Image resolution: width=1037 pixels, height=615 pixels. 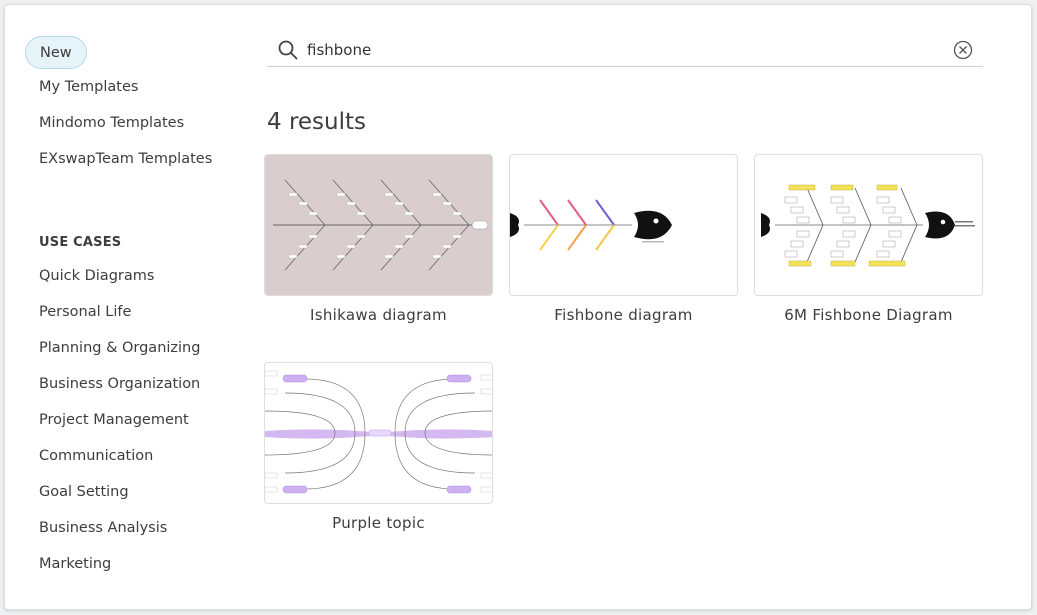 I want to click on template-title: Purple topic, so click(x=378, y=523).